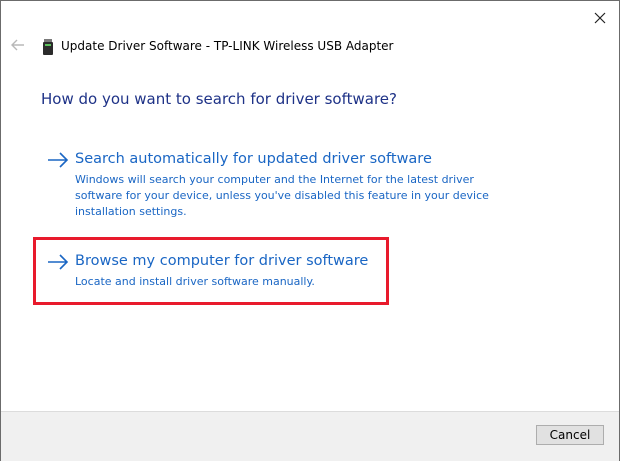 The image size is (620, 461). Describe the element at coordinates (600, 18) in the screenshot. I see `close-icon` at that location.